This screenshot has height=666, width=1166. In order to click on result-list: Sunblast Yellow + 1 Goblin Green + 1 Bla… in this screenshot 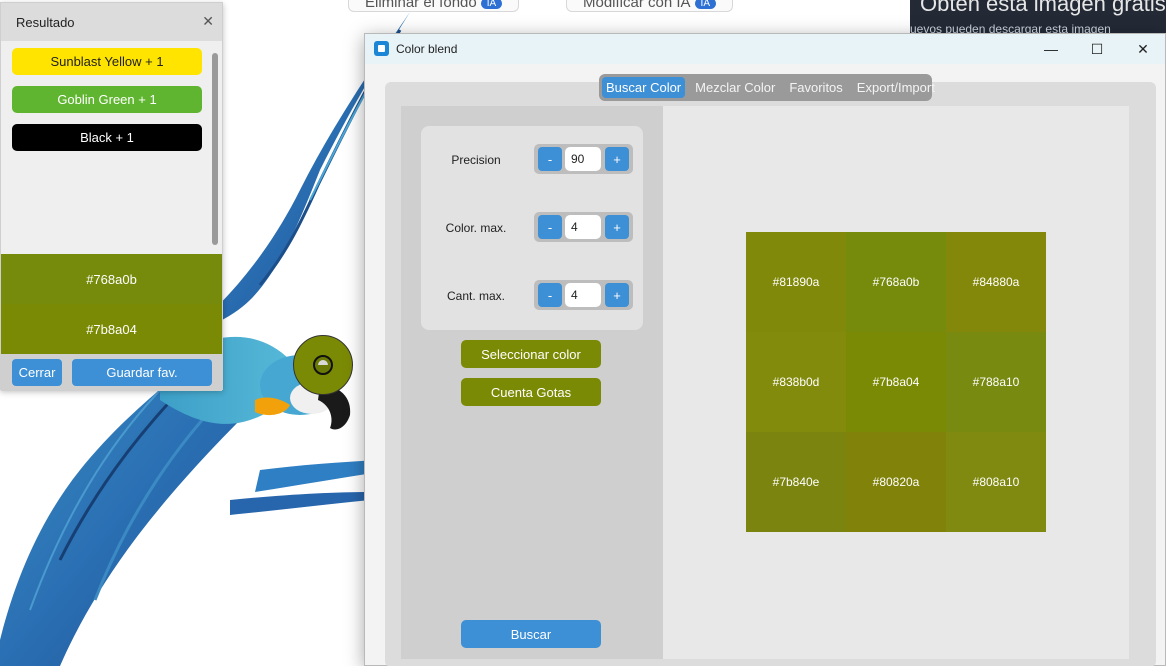, I will do `click(111, 147)`.